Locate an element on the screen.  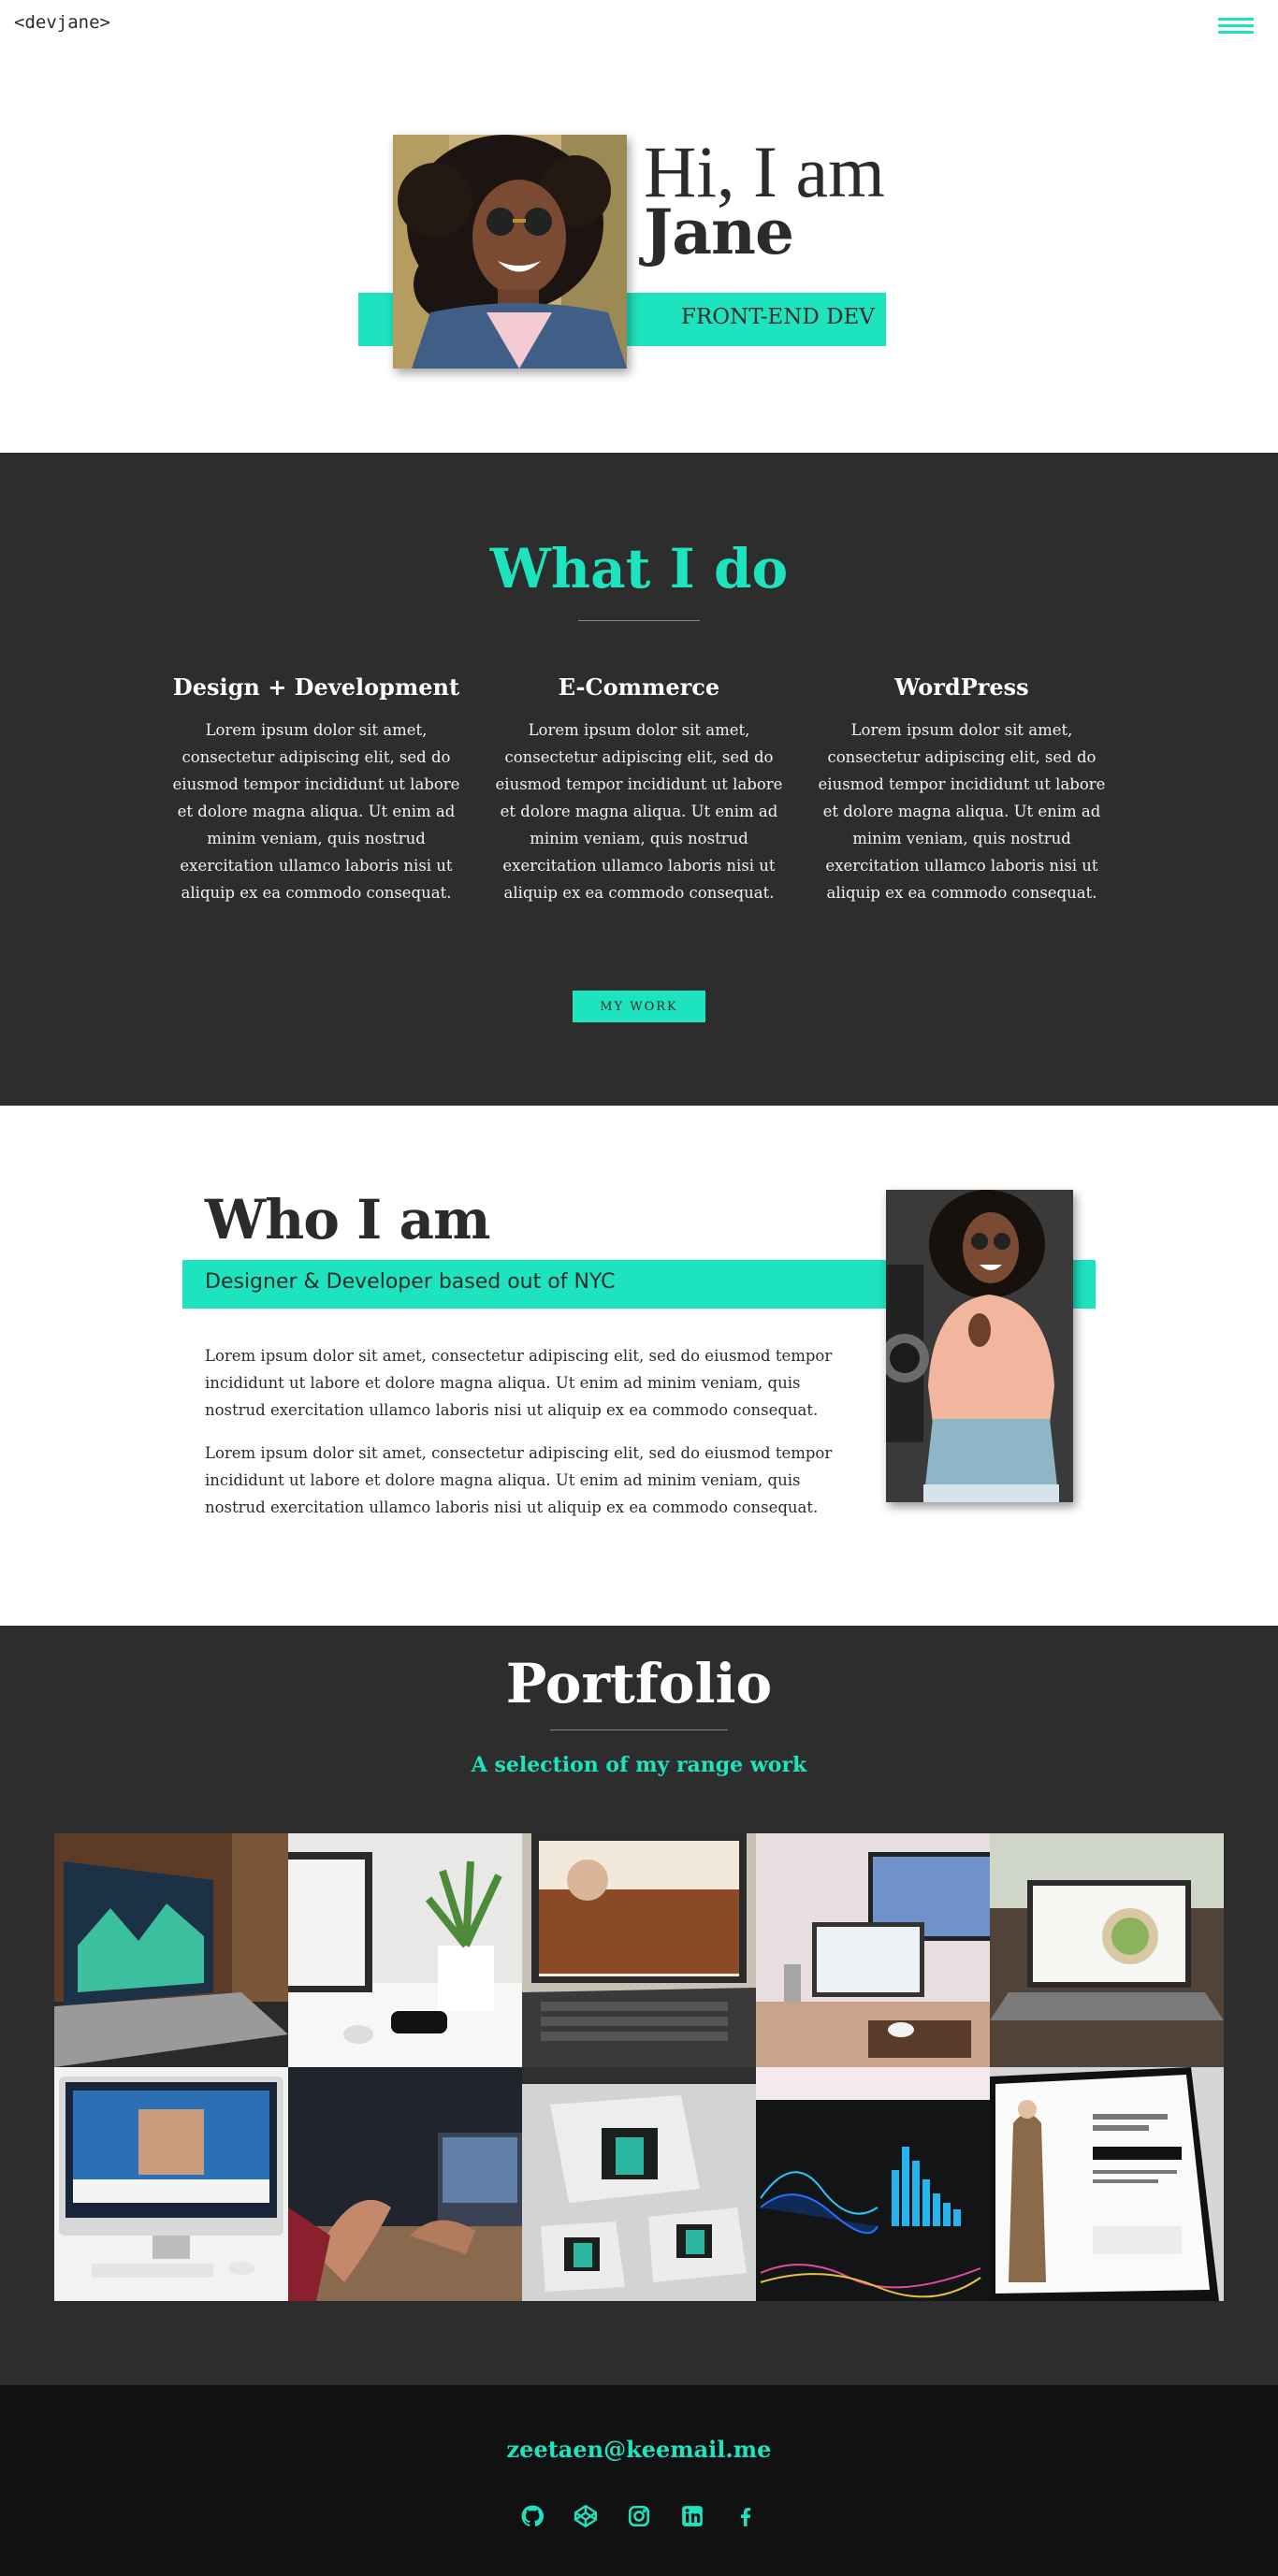
portfolio-item-people-meeting-laptops is located at coordinates (405, 2184).